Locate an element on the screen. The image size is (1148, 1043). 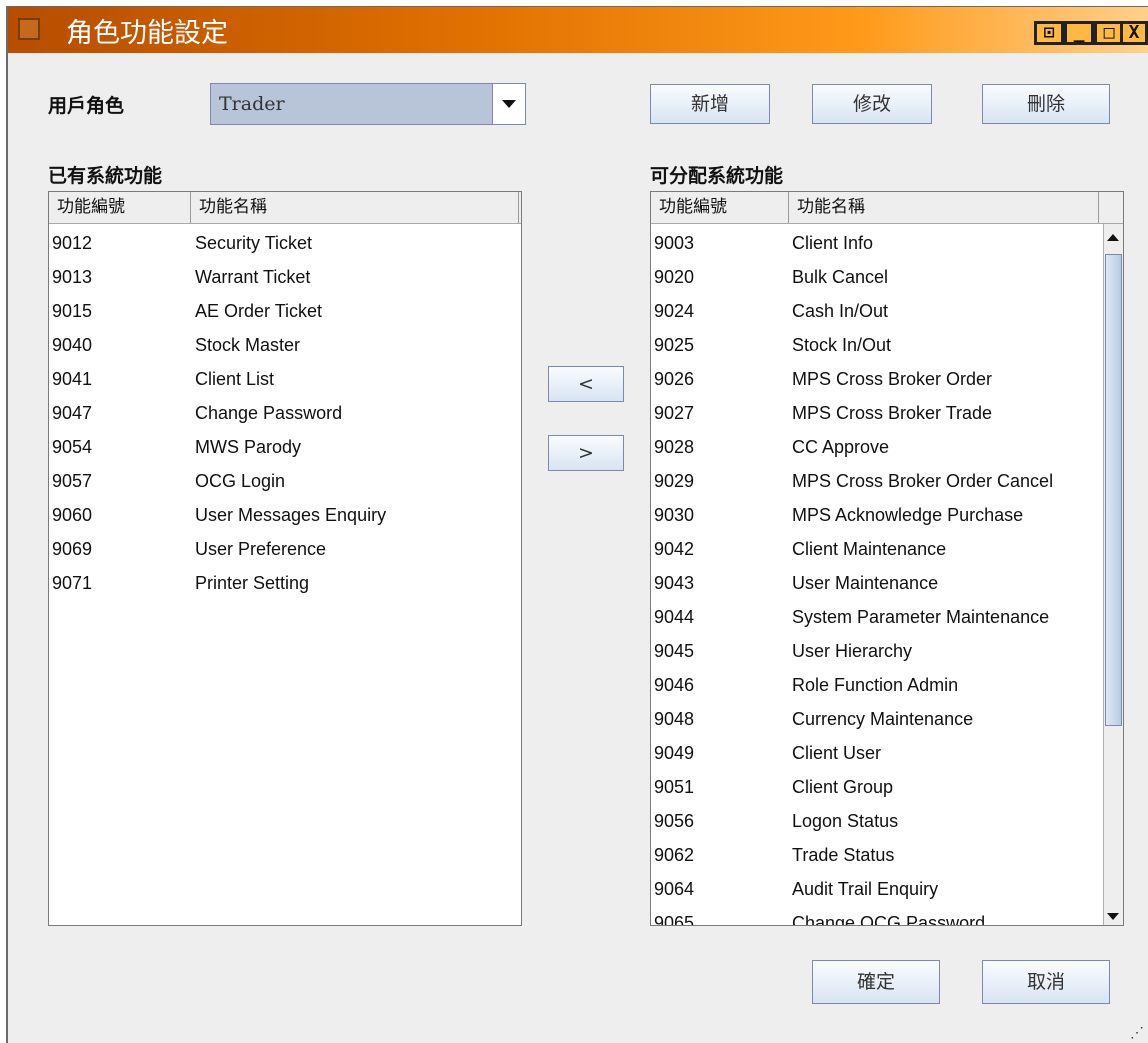
move-to-available-button: > is located at coordinates (586, 453).